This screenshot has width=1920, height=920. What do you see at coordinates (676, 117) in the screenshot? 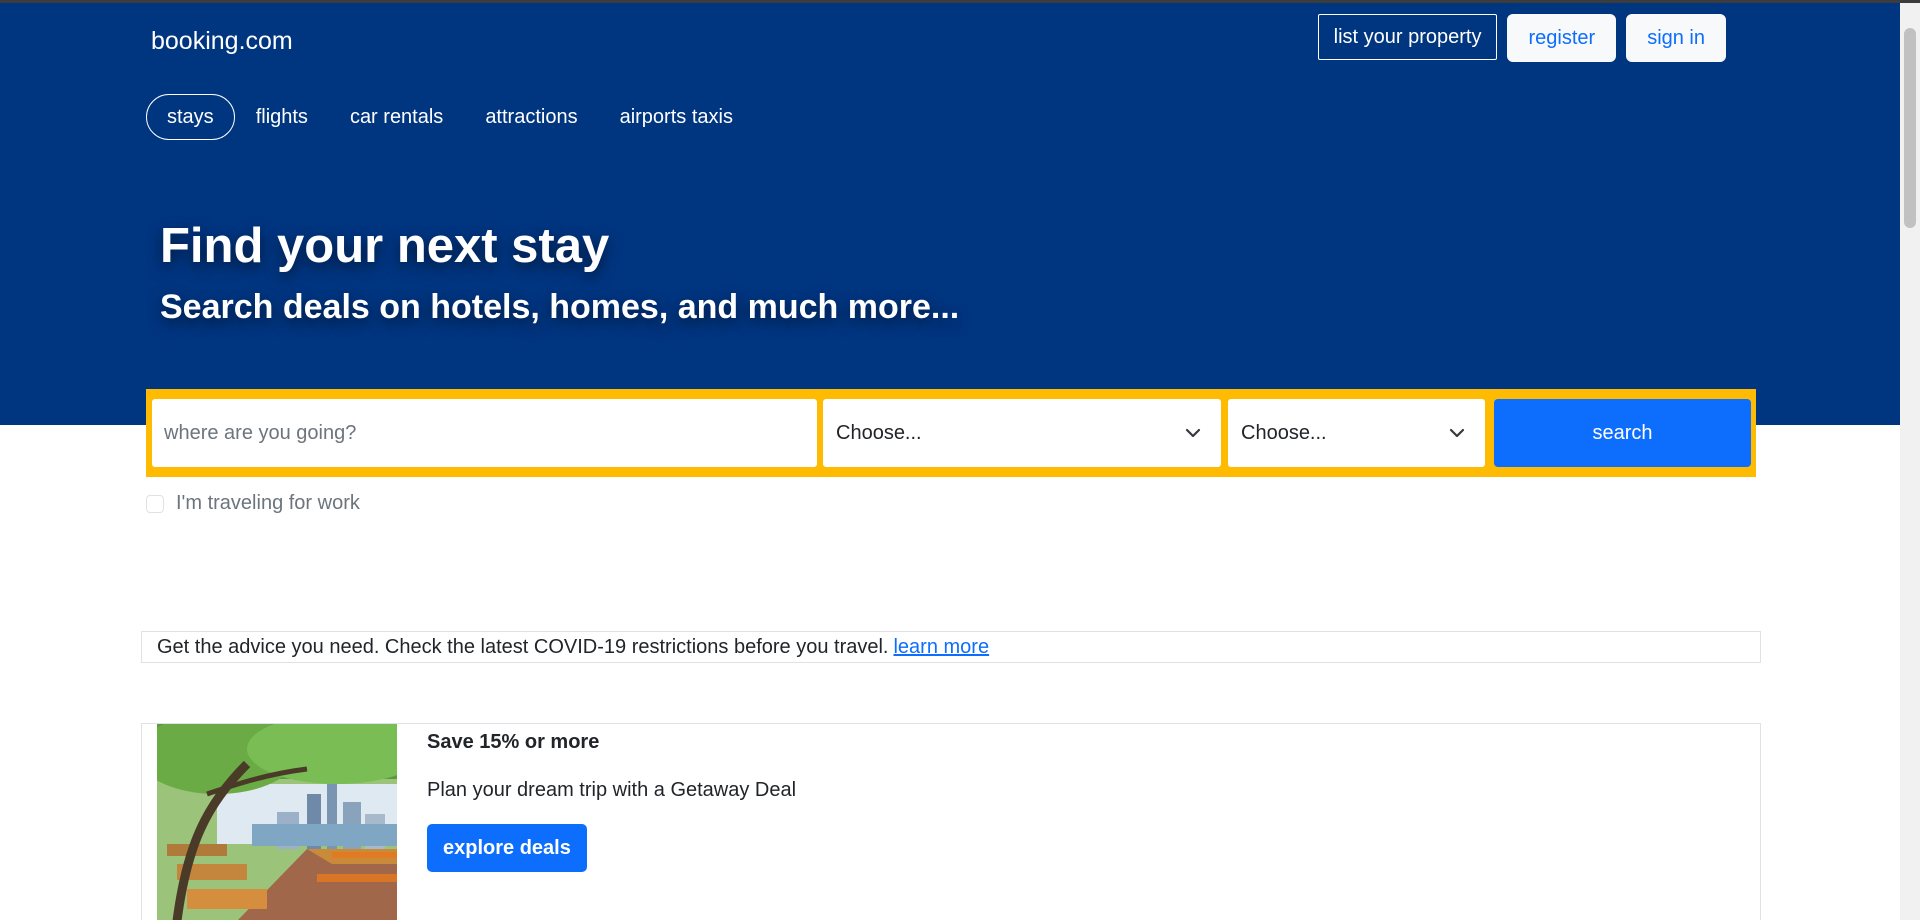
I see `nav-item-airports-taxis: airports taxis` at bounding box center [676, 117].